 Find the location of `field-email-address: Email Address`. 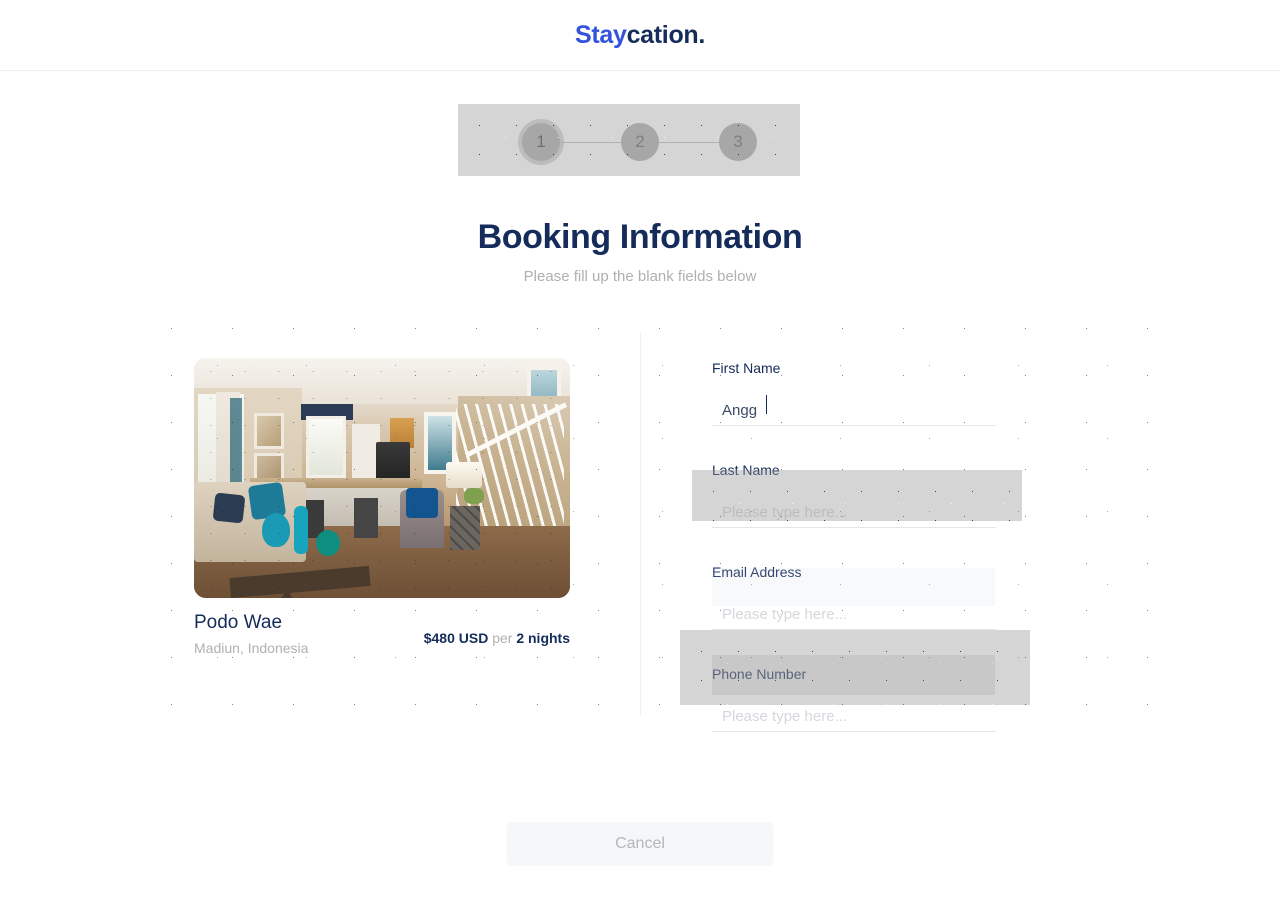

field-email-address: Email Address is located at coordinates (854, 597).